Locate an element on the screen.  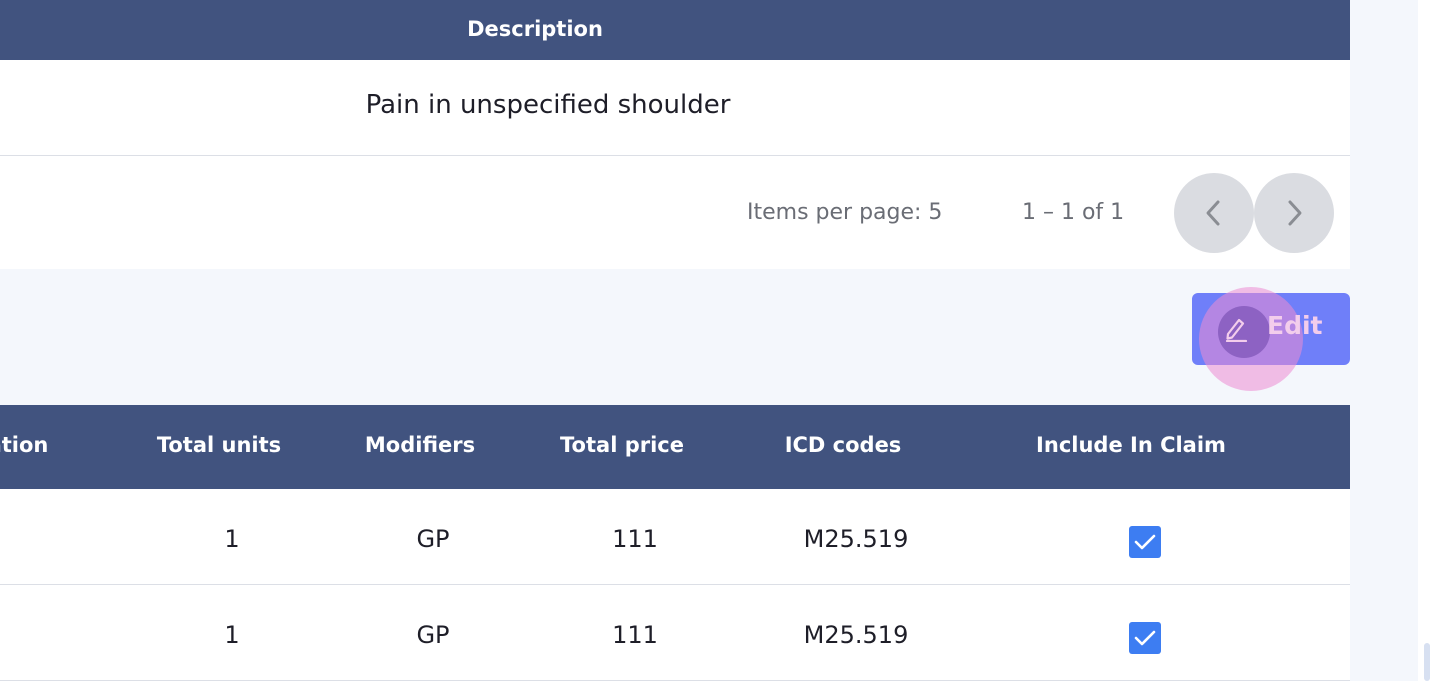
next-page-button is located at coordinates (1294, 213).